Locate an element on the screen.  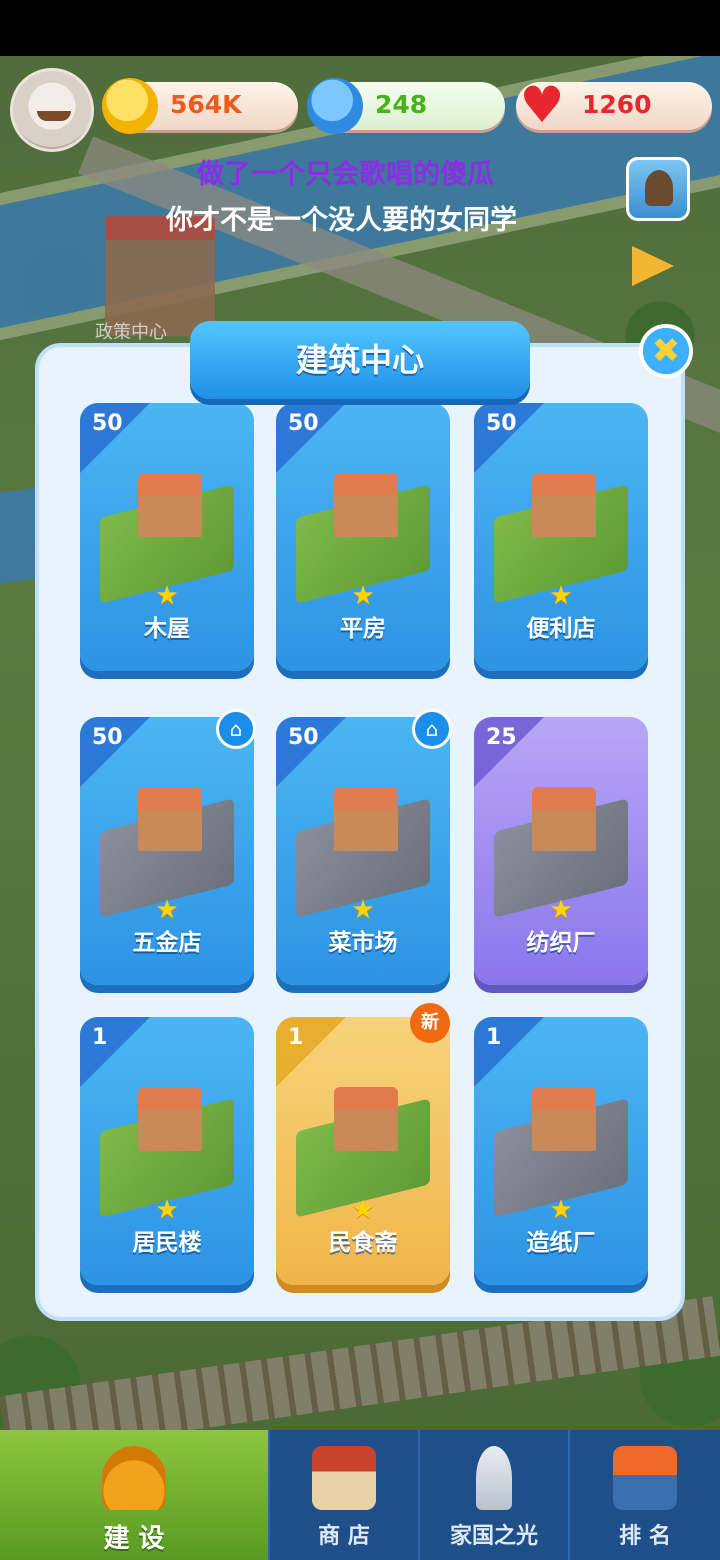
building-name: 木屋 is located at coordinates (167, 629).